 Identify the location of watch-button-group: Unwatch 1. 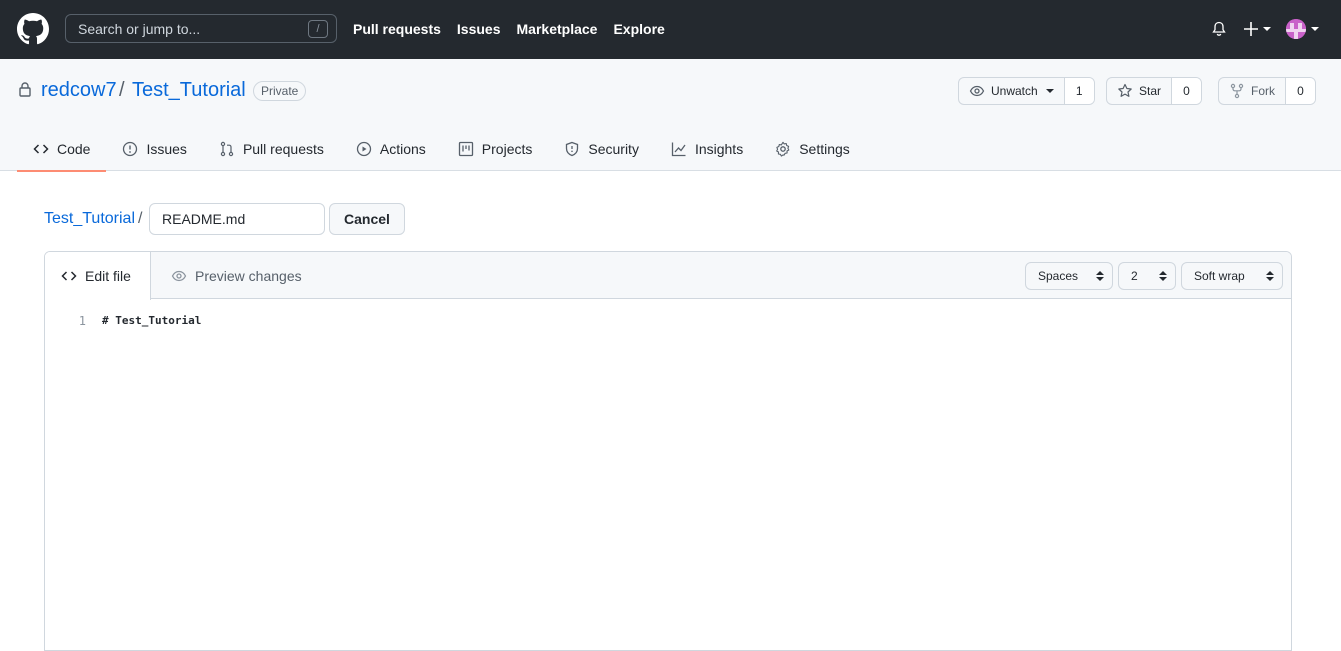
(1026, 91).